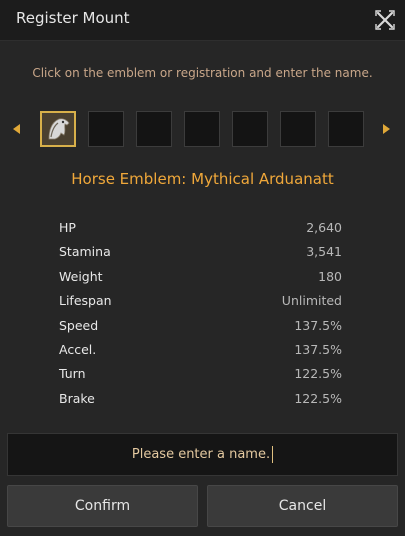 This screenshot has width=405, height=536. What do you see at coordinates (200, 254) in the screenshot?
I see `stat-row: Stamina 3,541` at bounding box center [200, 254].